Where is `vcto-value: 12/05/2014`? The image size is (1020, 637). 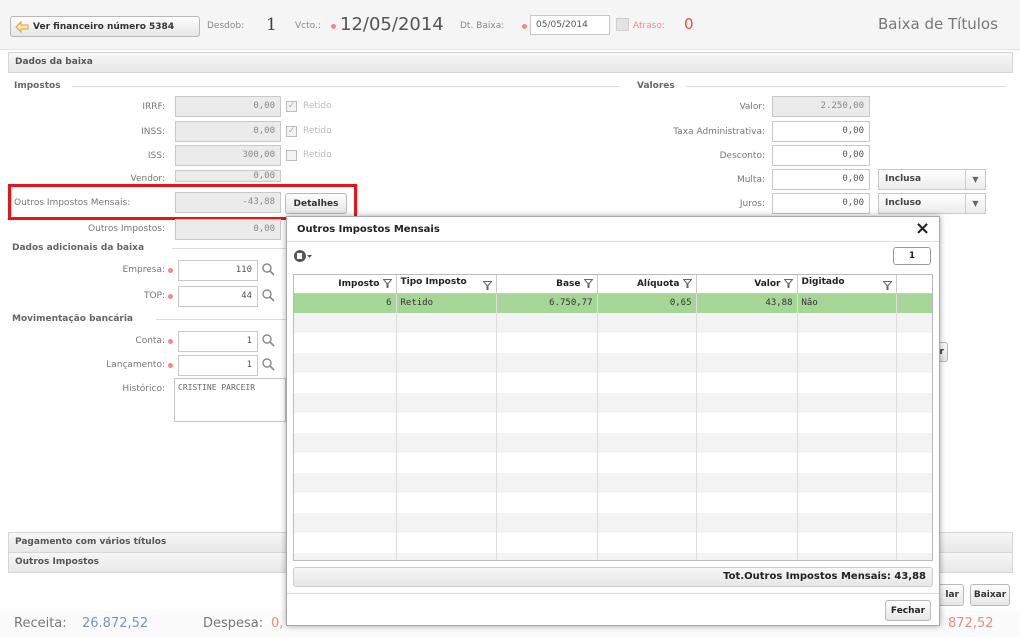 vcto-value: 12/05/2014 is located at coordinates (392, 24).